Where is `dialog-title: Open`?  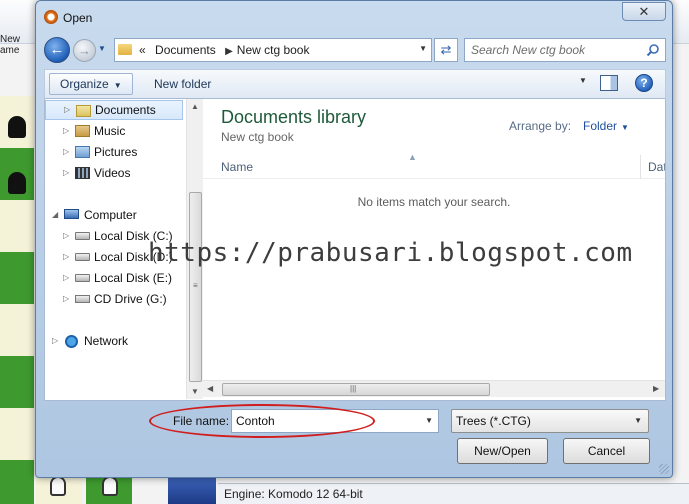 dialog-title: Open is located at coordinates (78, 18).